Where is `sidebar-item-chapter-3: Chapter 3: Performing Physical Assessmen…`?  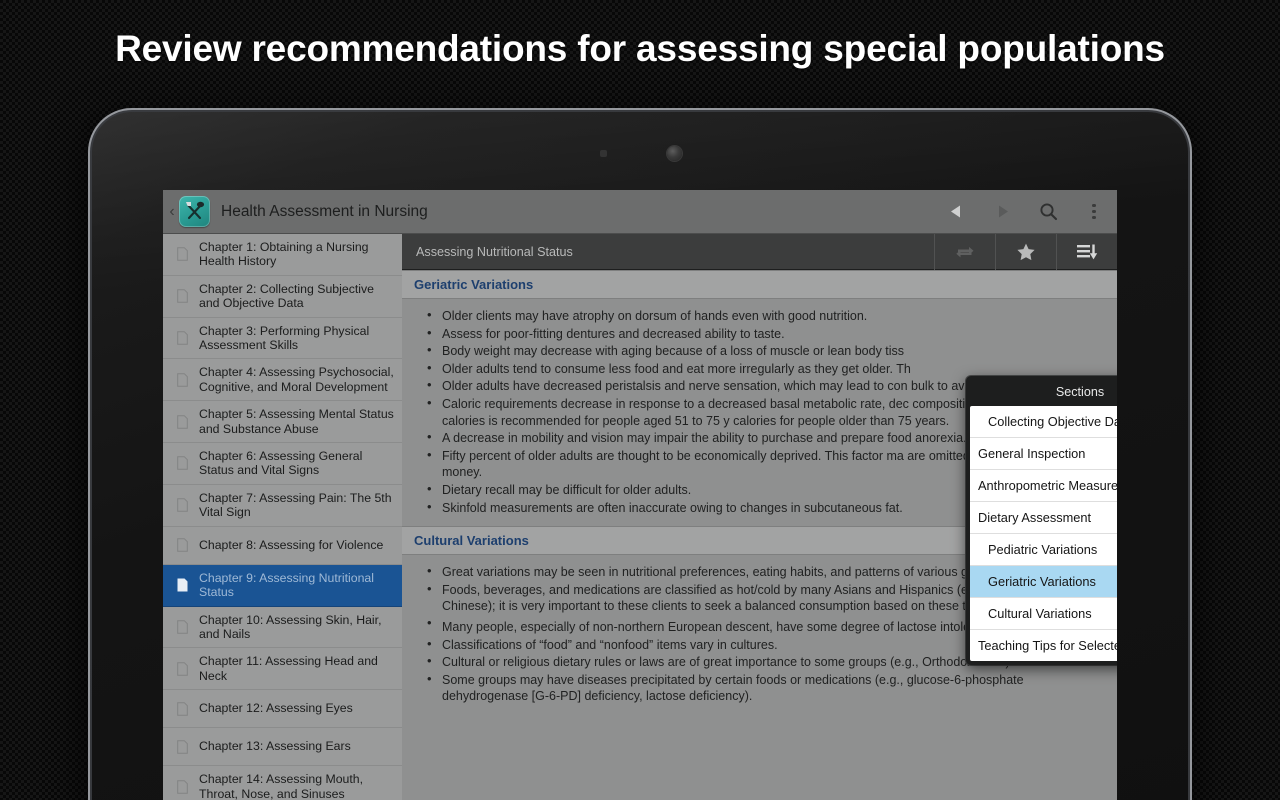 sidebar-item-chapter-3: Chapter 3: Performing Physical Assessmen… is located at coordinates (282, 339).